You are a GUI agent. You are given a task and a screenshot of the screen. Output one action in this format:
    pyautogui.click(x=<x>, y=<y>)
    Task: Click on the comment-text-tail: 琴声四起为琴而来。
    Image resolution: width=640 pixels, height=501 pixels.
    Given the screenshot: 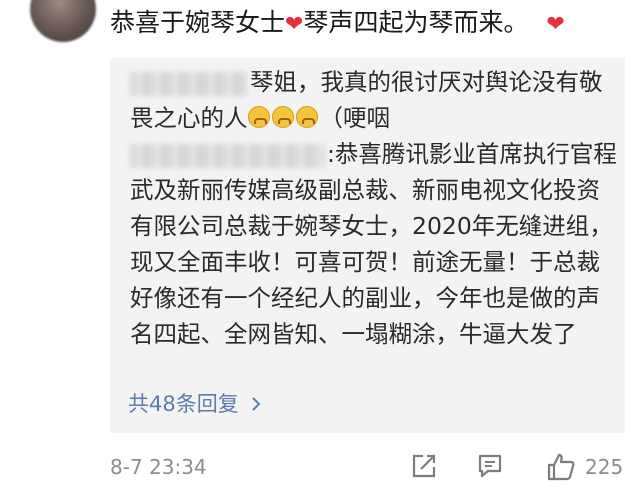 What is the action you would take?
    pyautogui.click(x=416, y=22)
    